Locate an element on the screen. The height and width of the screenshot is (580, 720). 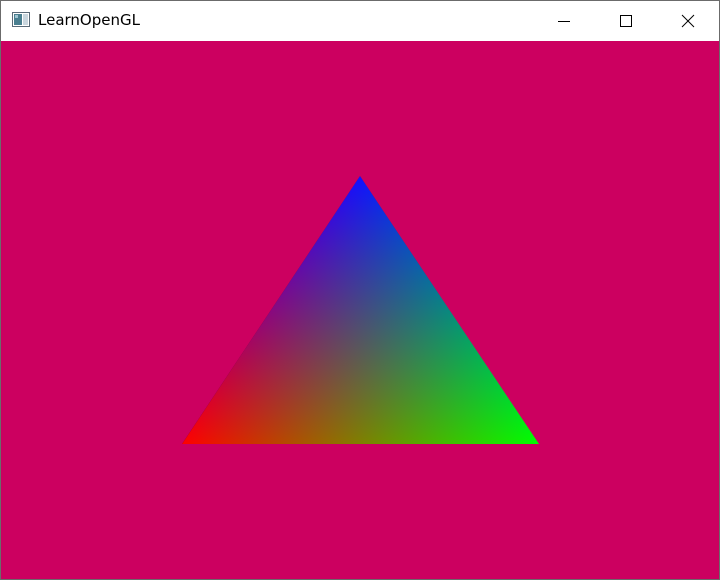
maximize-button is located at coordinates (626, 20).